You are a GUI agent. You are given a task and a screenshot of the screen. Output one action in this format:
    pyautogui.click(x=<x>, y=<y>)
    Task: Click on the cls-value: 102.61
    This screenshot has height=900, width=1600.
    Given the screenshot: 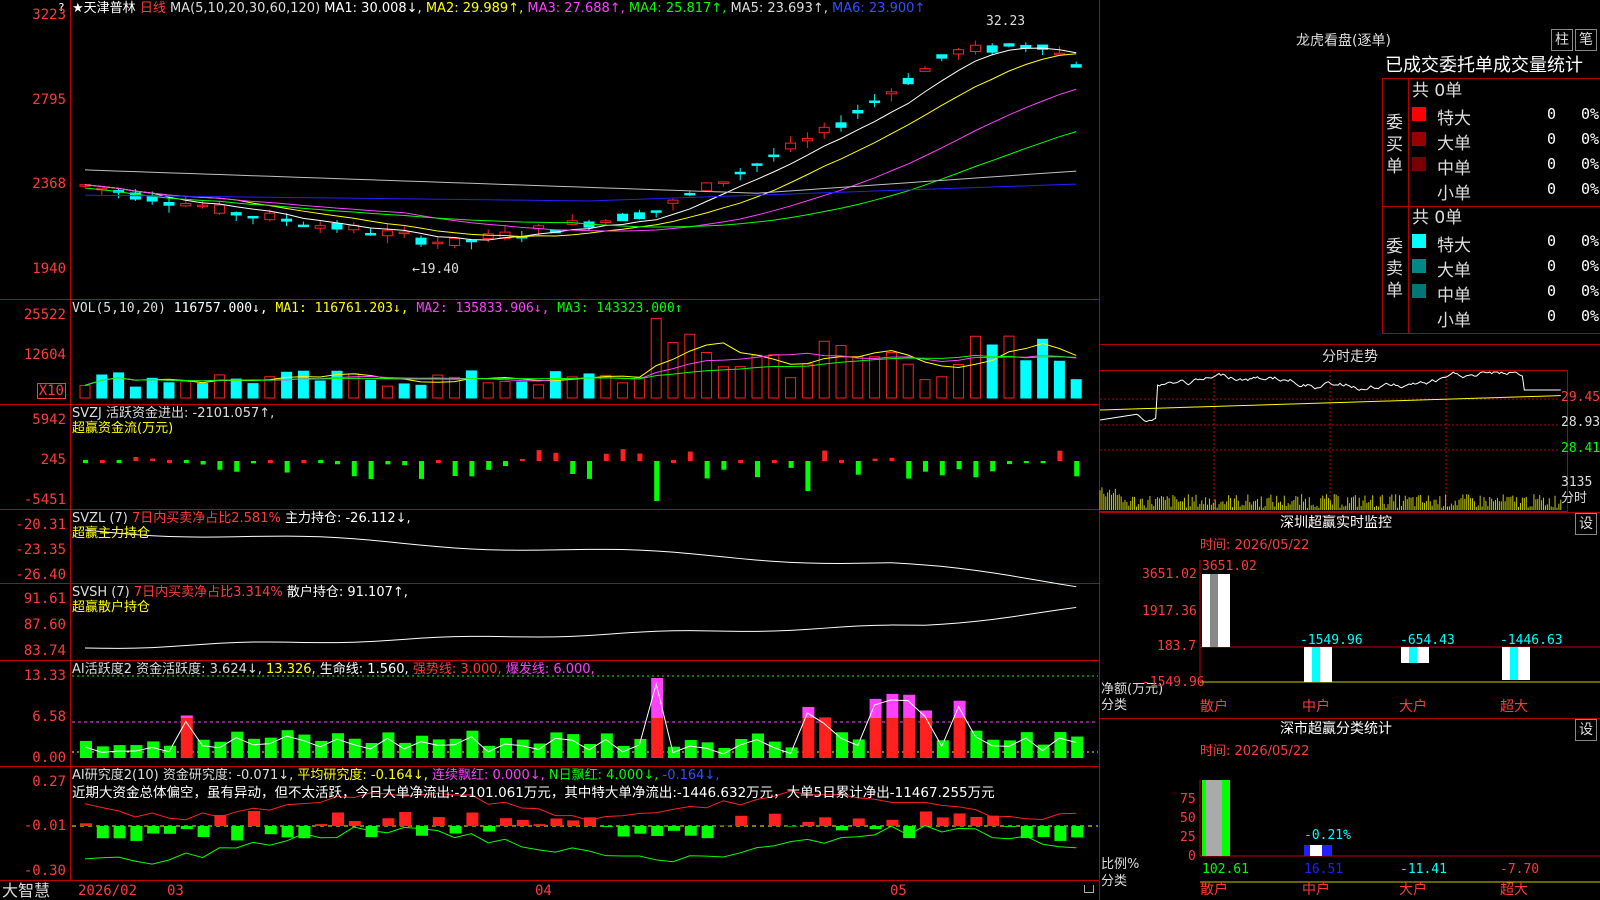 What is the action you would take?
    pyautogui.click(x=1225, y=869)
    